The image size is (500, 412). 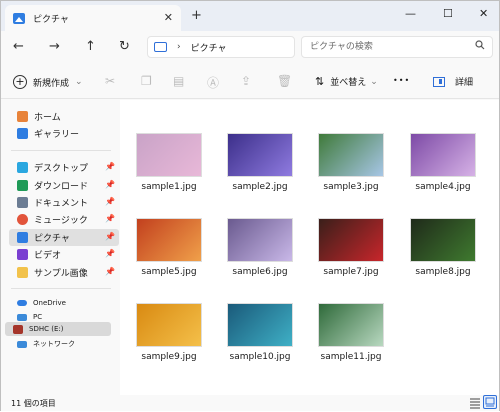 I want to click on tab-title: ピクチャ, so click(x=51, y=19).